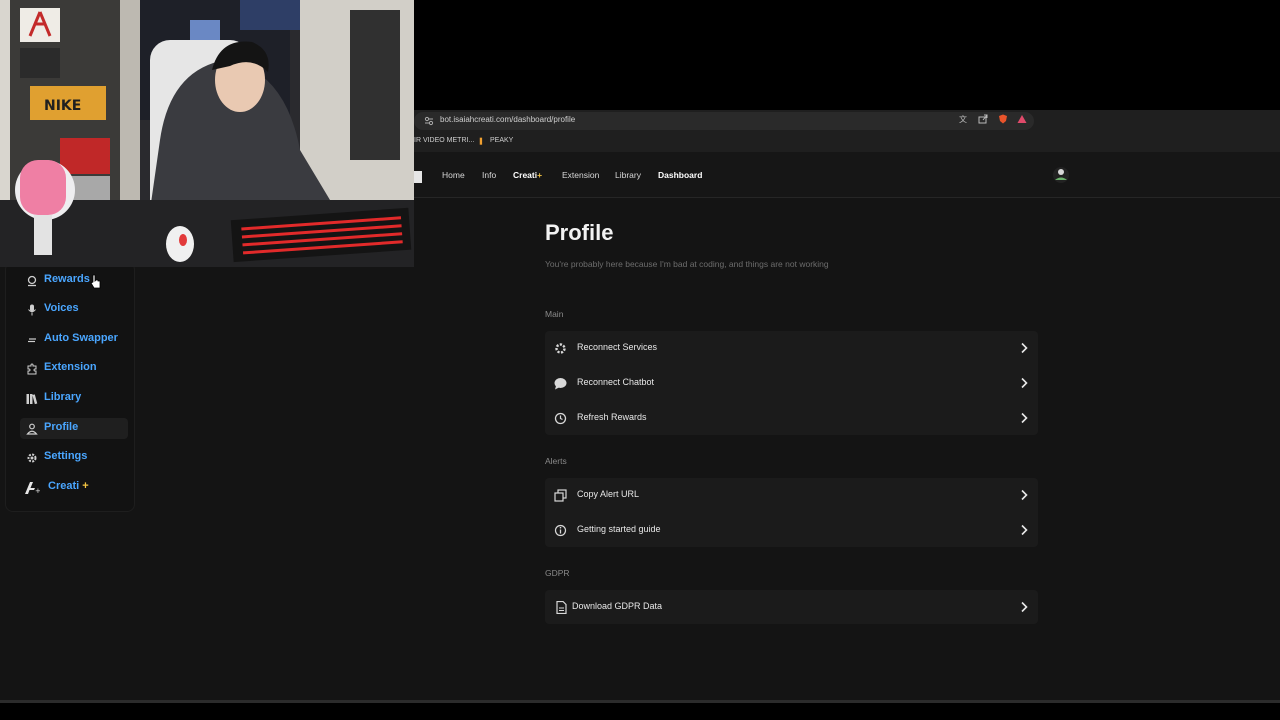 The image size is (1280, 720). I want to click on sidebar-creati-text: Creati, so click(64, 486).